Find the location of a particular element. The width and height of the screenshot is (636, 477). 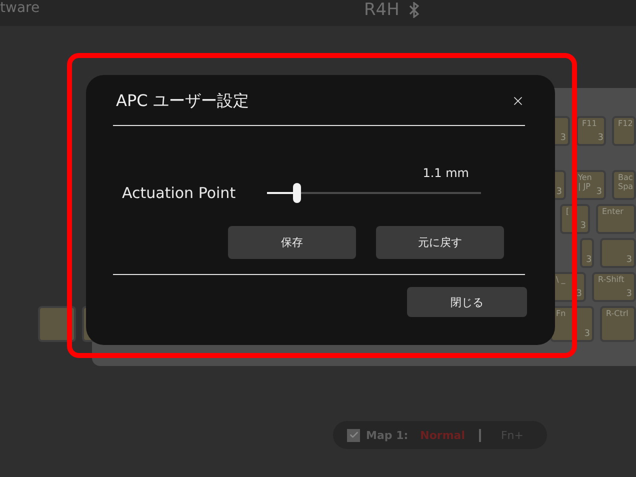

key-label: R-Ctrl is located at coordinates (617, 313).